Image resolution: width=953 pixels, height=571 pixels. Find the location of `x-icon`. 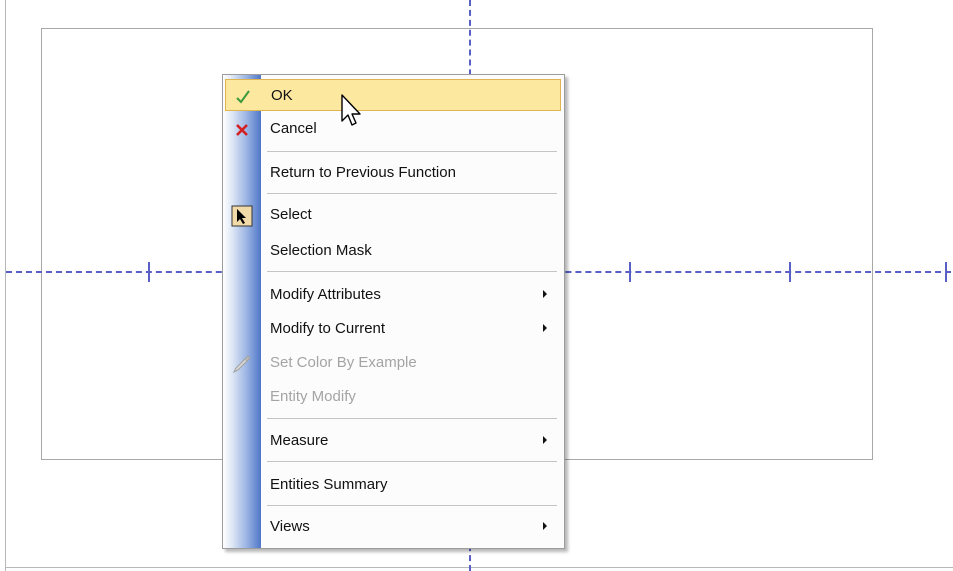

x-icon is located at coordinates (242, 130).